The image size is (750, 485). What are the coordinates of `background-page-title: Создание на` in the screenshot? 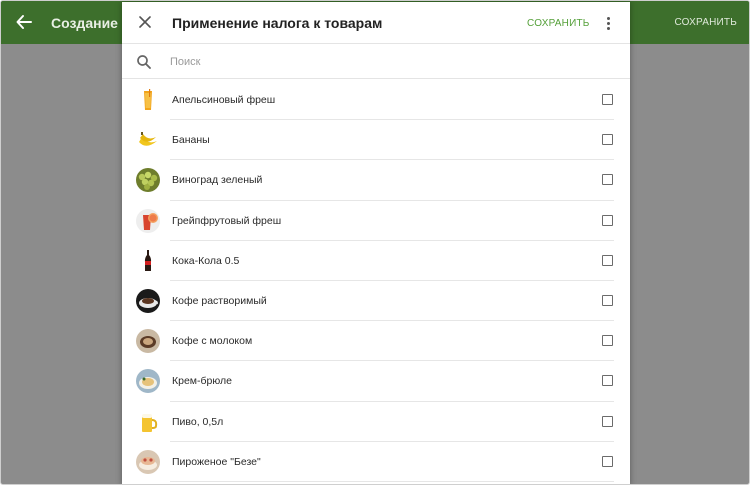 It's located at (87, 23).